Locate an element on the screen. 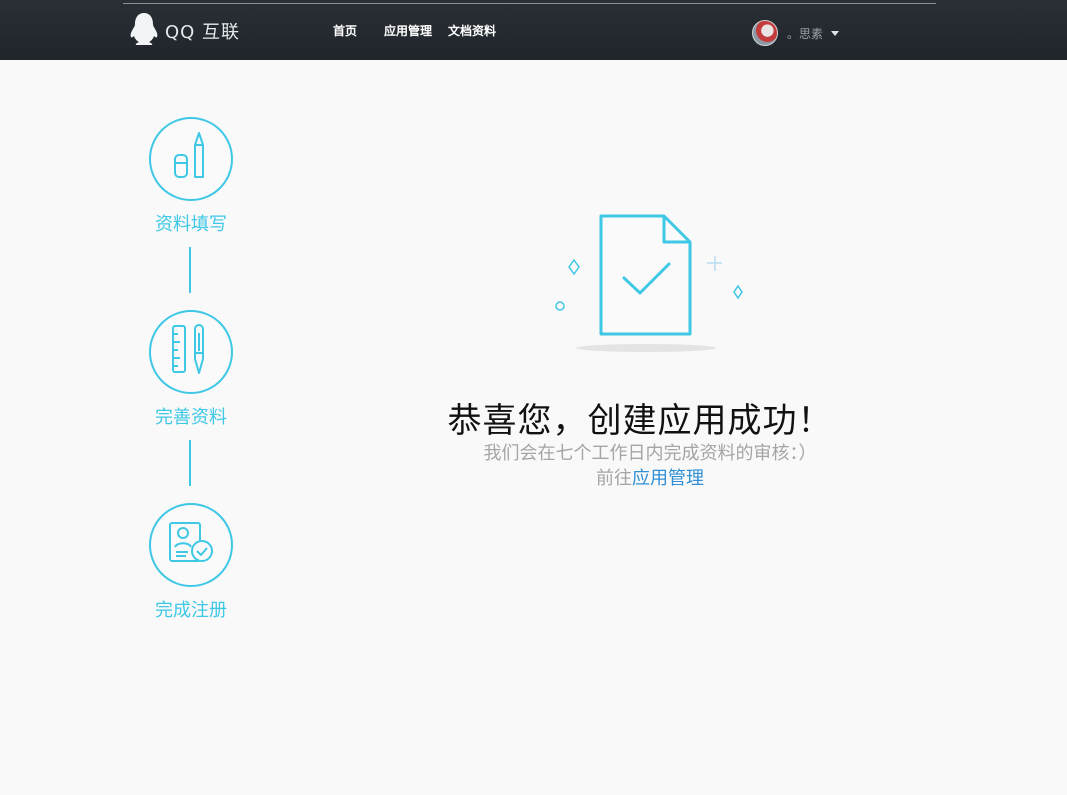 Image resolution: width=1067 pixels, height=795 pixels. main-nav: 首页 应用管理 文档资料 is located at coordinates (414, 30).